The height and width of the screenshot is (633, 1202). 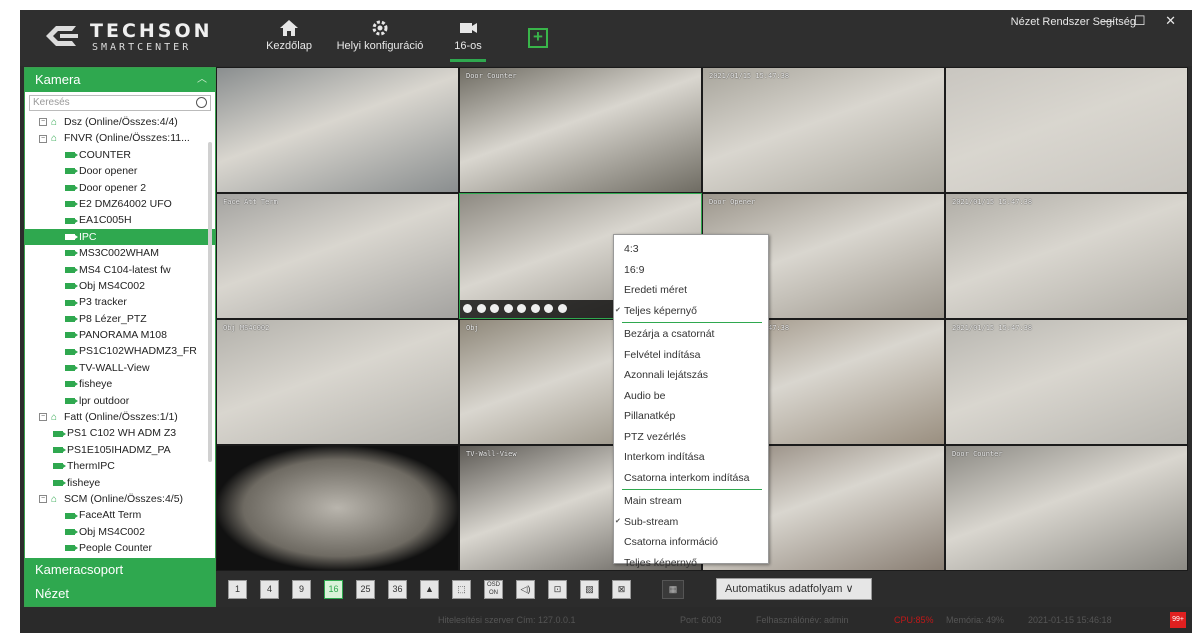 I want to click on context-menu-item: Sub-stream, so click(x=691, y=522).